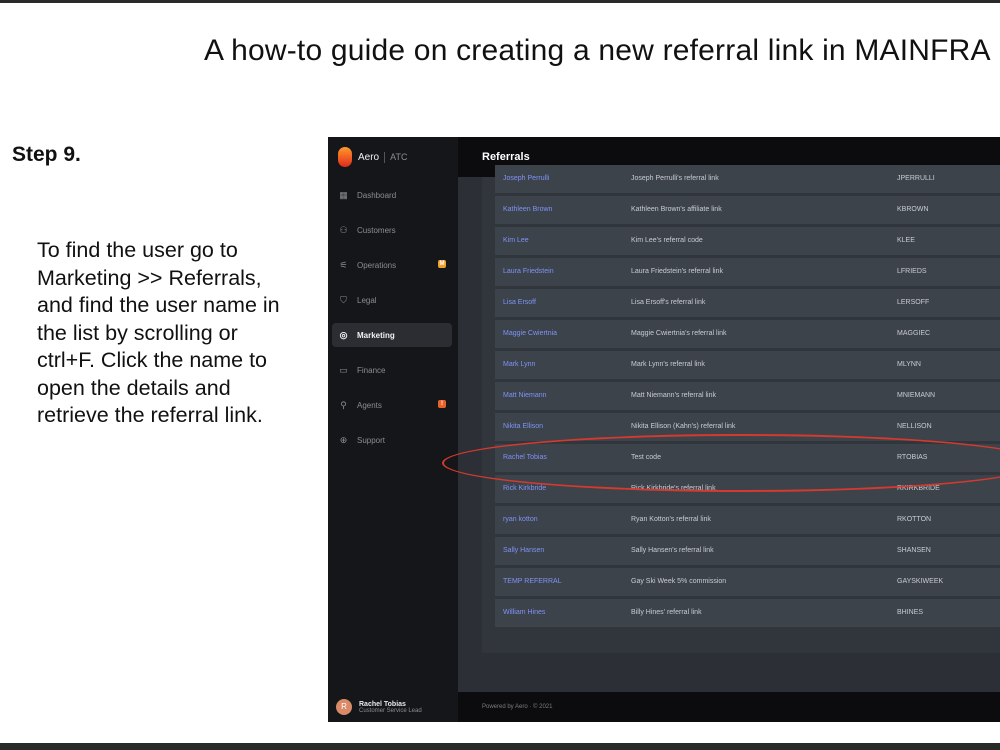  Describe the element at coordinates (729, 707) in the screenshot. I see `footer-bar: Powered by Aero · © 2021` at that location.